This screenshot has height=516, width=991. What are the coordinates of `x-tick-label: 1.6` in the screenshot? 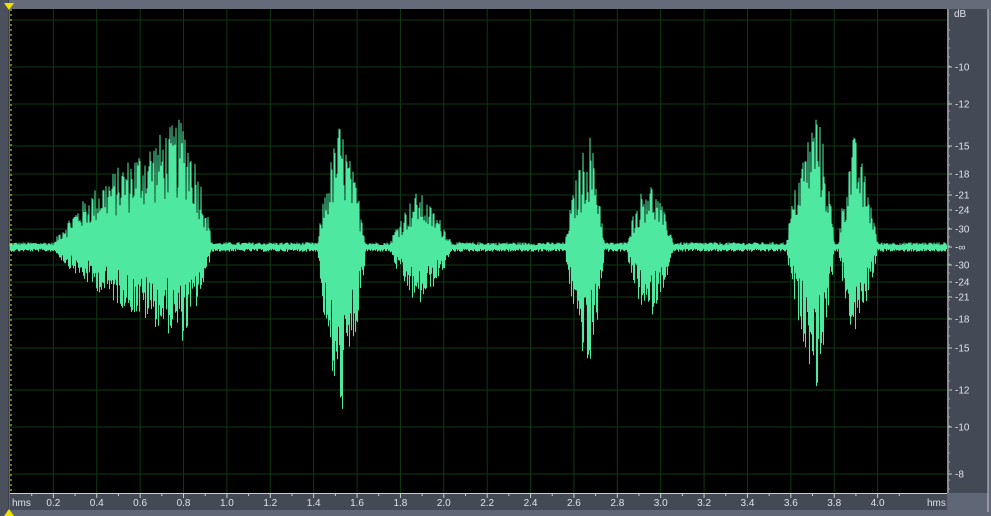 It's located at (357, 503).